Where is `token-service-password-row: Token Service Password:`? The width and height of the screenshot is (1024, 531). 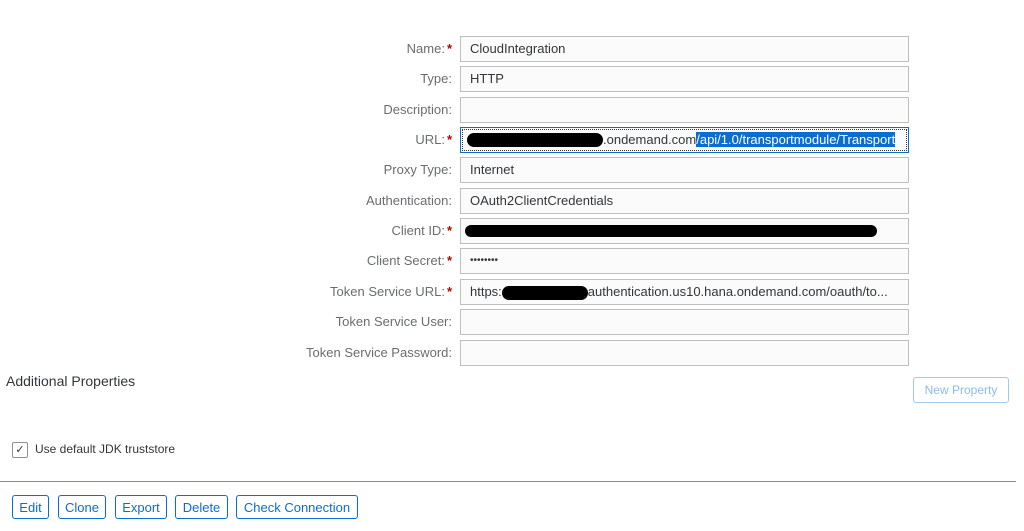
token-service-password-row: Token Service Password: is located at coordinates (512, 353).